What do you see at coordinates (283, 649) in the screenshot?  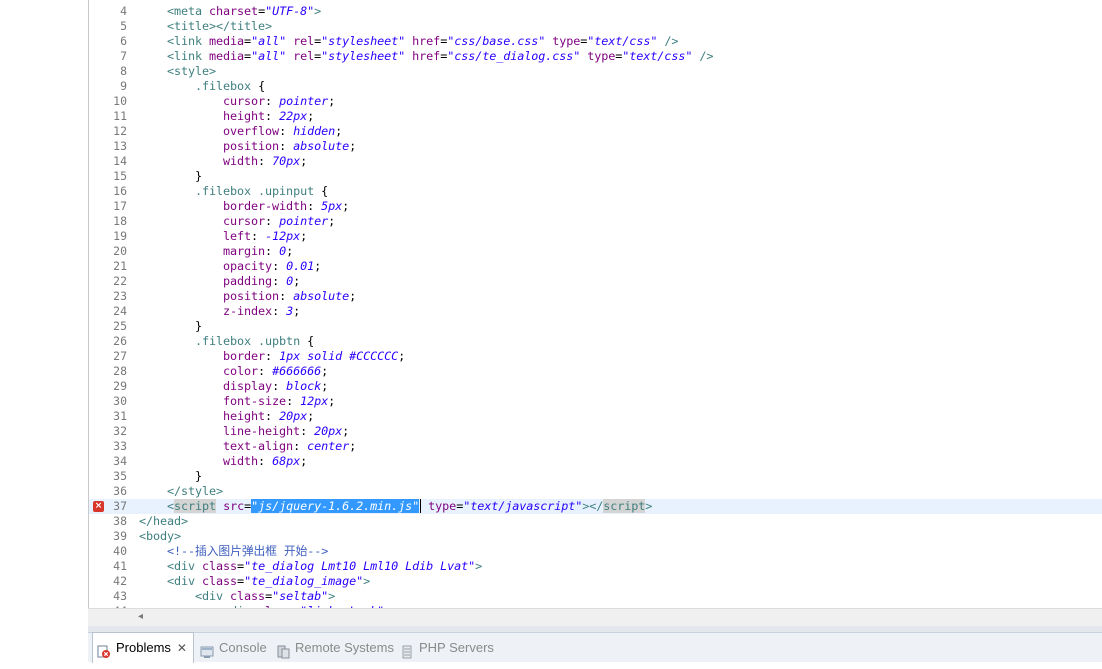 I see `remote-systems-icon` at bounding box center [283, 649].